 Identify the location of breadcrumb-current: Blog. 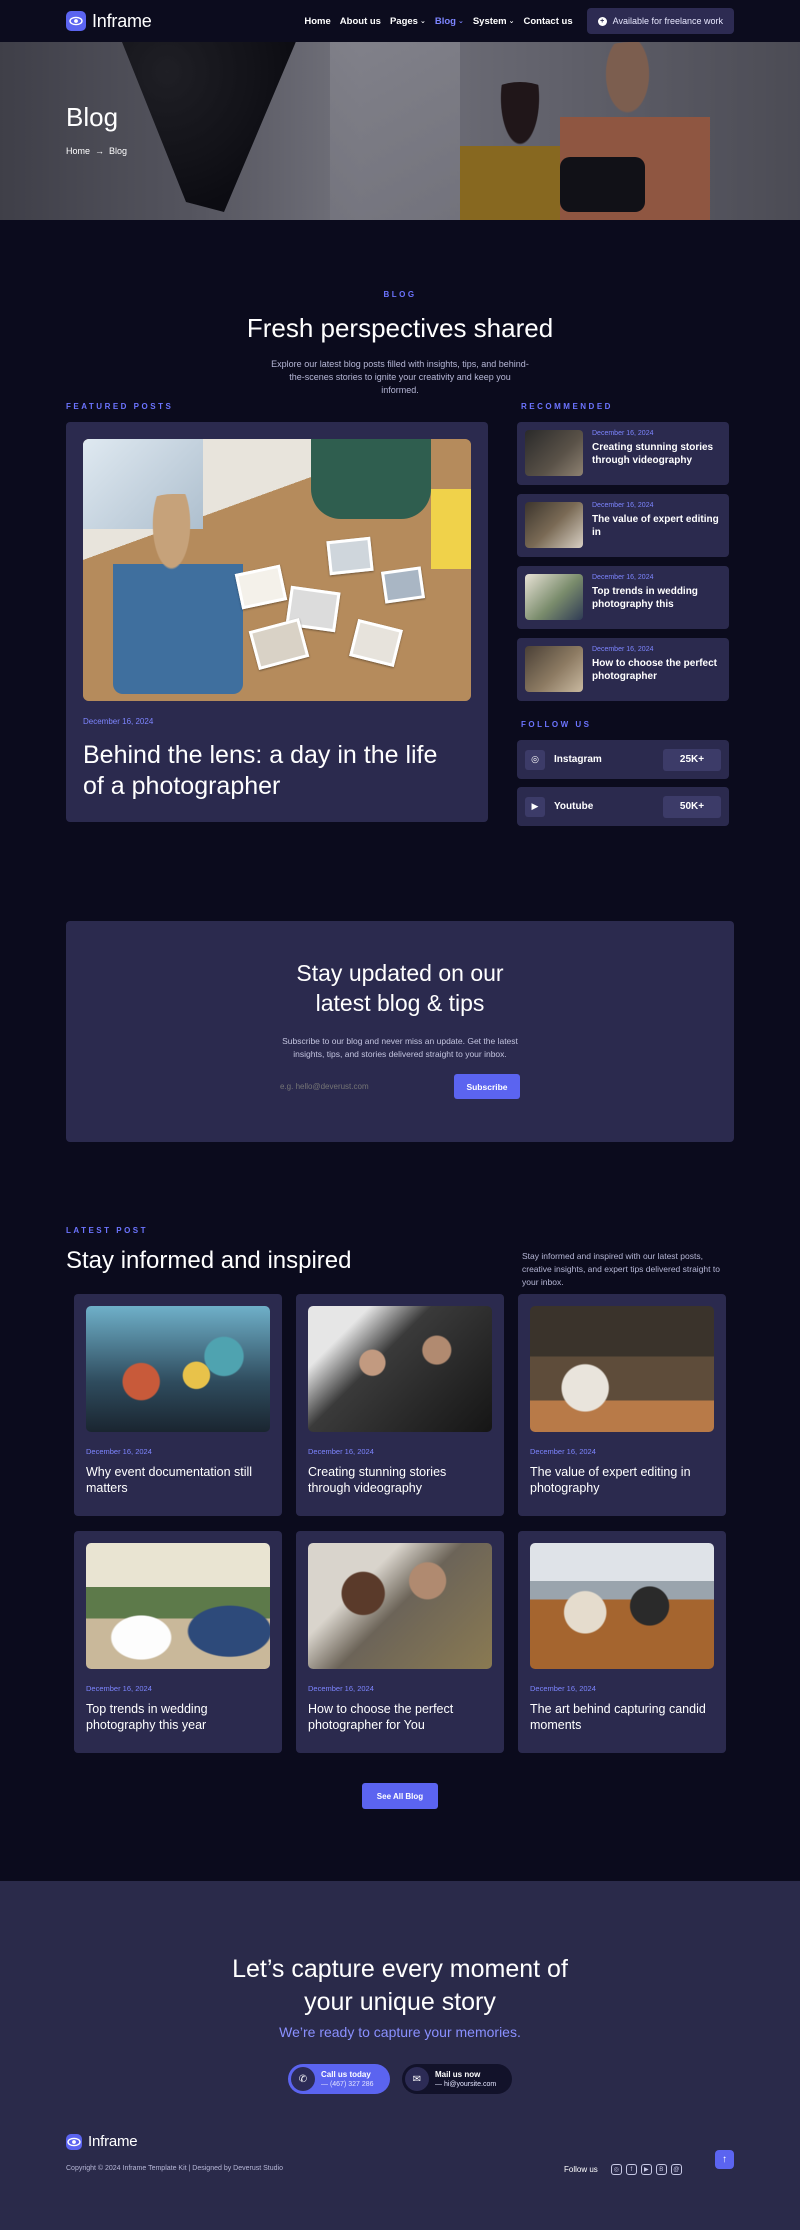
(118, 151).